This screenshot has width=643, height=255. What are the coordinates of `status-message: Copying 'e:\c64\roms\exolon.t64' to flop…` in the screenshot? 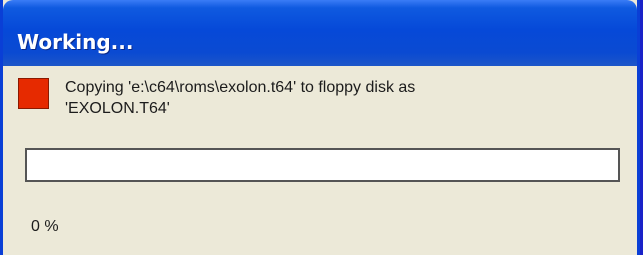 It's located at (325, 98).